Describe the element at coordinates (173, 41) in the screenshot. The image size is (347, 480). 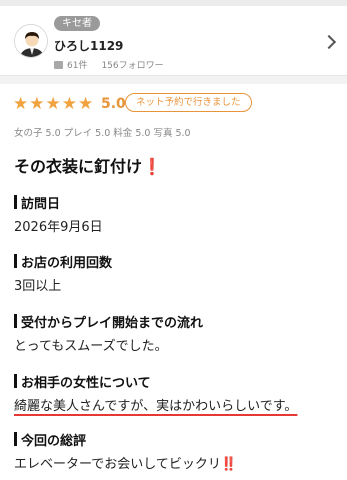
I see `reviewer-card: キセ者 ひろし1129 61件 156フォロワー` at that location.